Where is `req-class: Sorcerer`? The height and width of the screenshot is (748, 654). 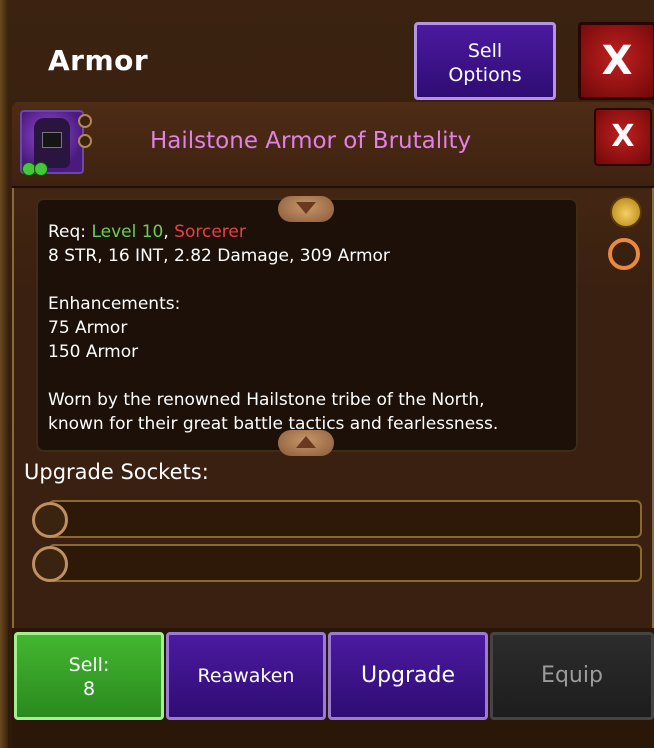
req-class: Sorcerer is located at coordinates (210, 232).